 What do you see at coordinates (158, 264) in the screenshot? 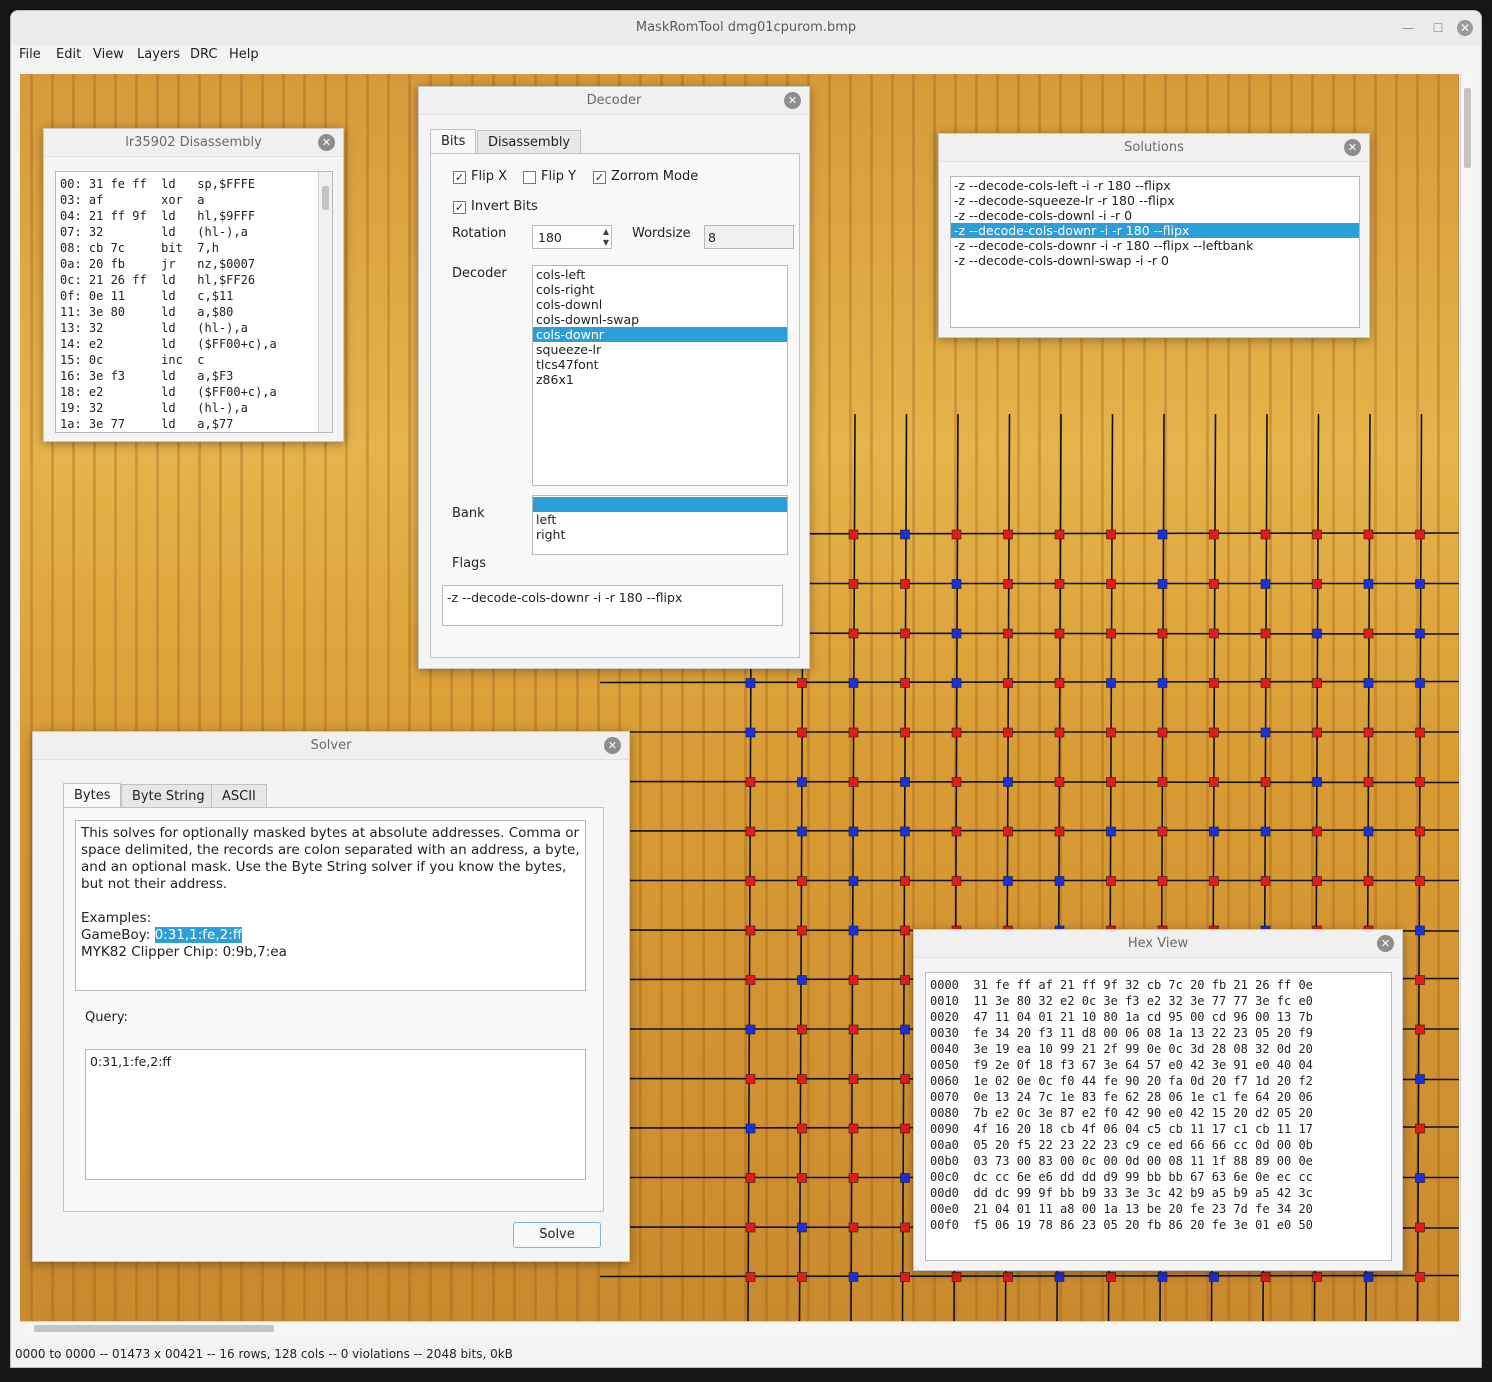
I see `disassembly-line: 0a: 20 fb jr nz,$0007` at bounding box center [158, 264].